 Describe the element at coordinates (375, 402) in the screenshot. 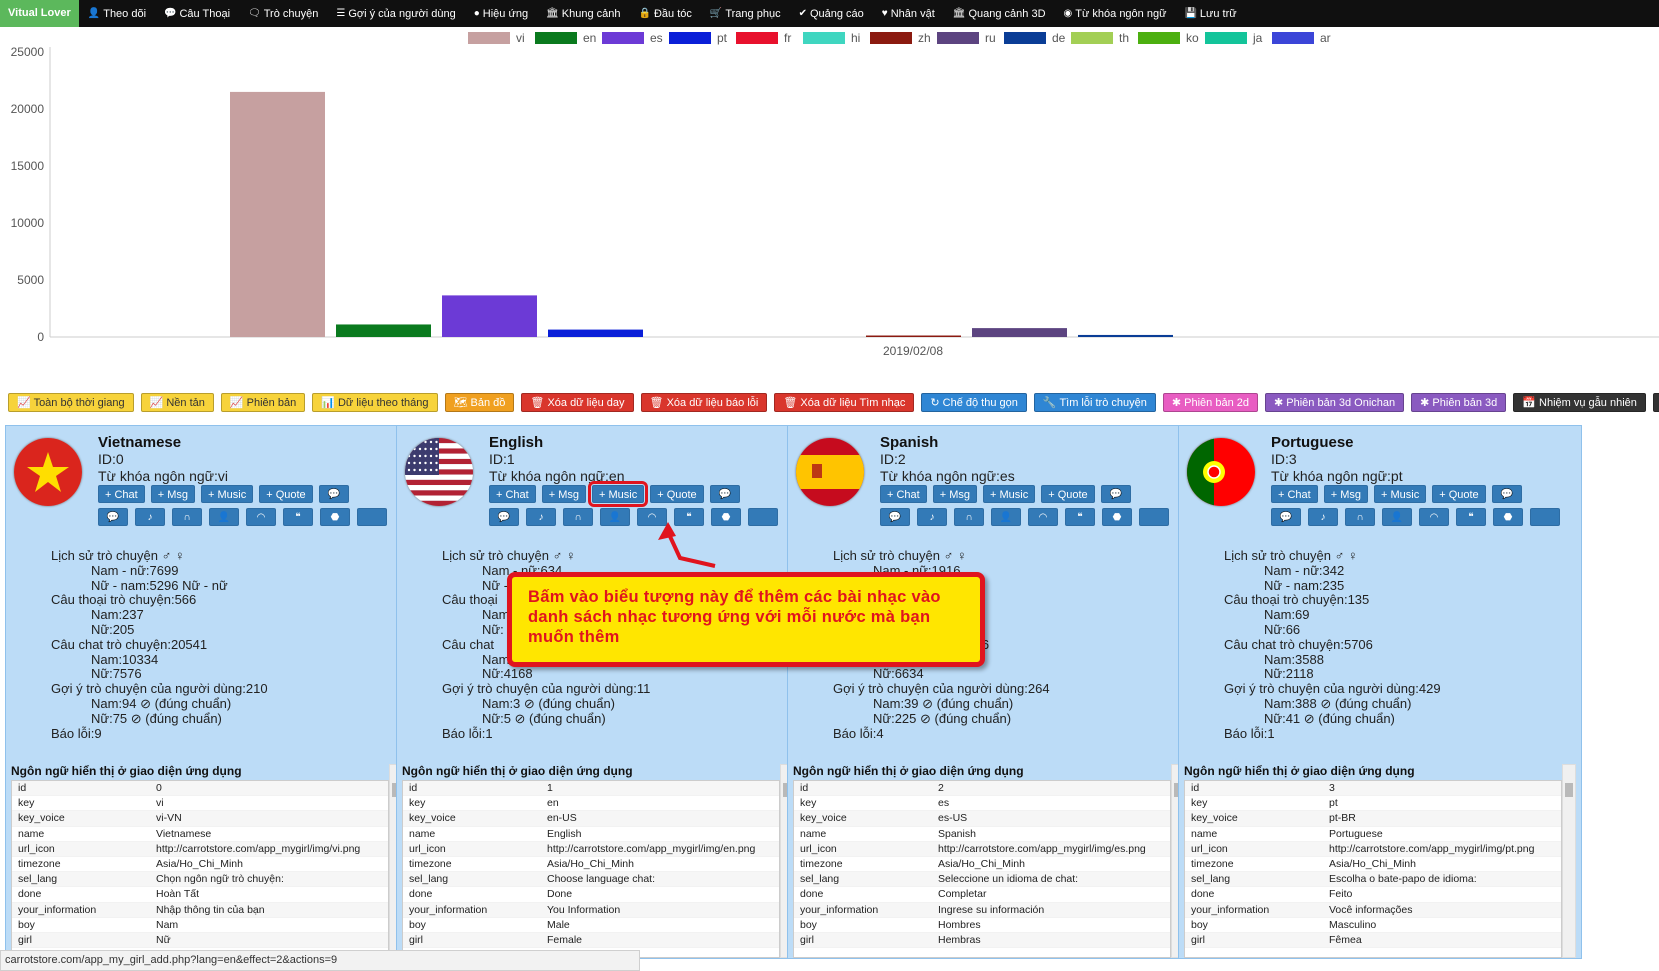

I see `toolbar-button-3: 📊 Dữ liệu theo tháng` at that location.